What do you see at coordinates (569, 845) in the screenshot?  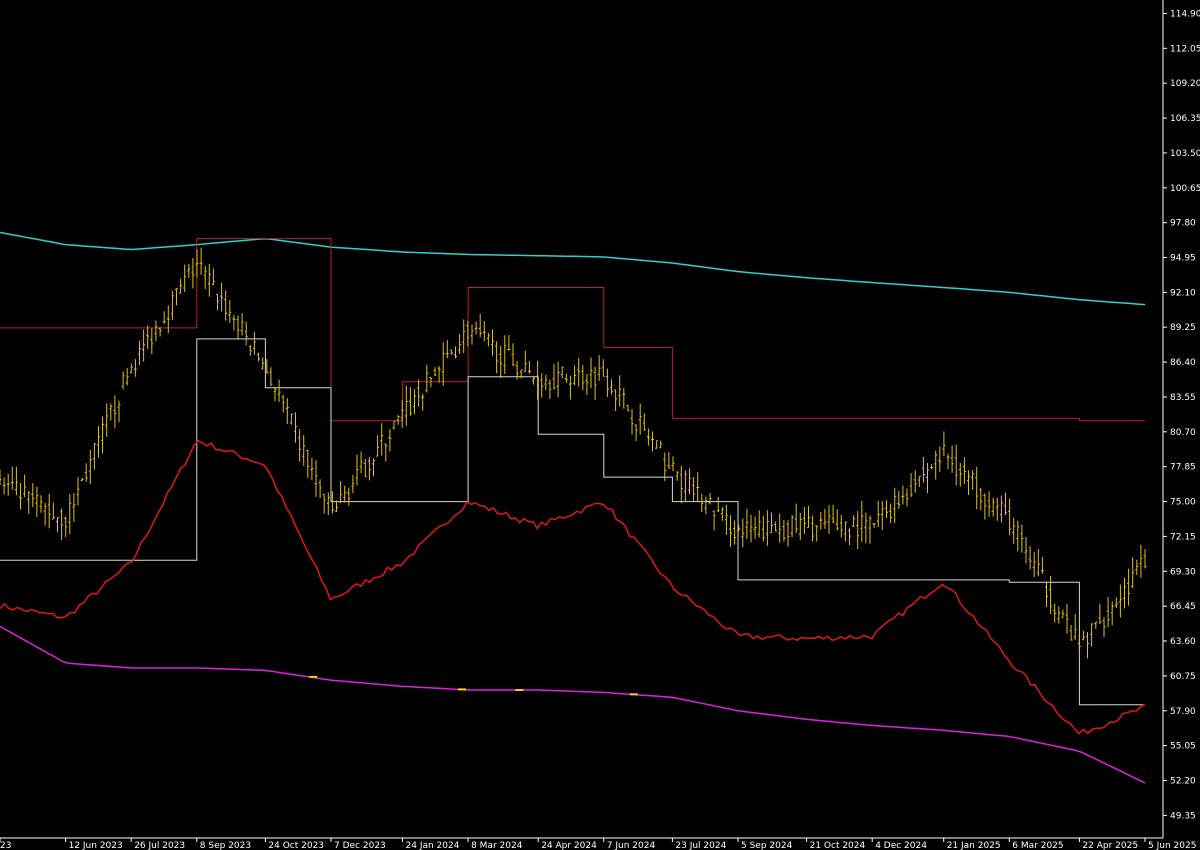 I see `x-tick-label: 24 Apr 2024` at bounding box center [569, 845].